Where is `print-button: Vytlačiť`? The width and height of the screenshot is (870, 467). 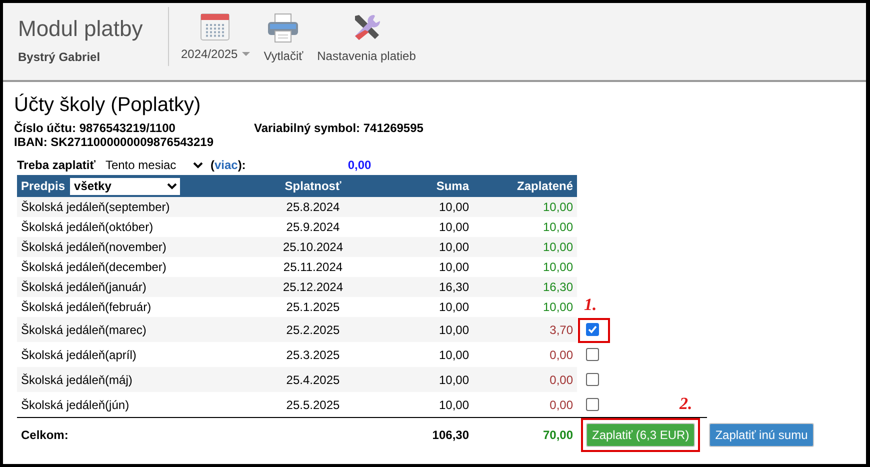
print-button: Vytlačiť is located at coordinates (284, 38).